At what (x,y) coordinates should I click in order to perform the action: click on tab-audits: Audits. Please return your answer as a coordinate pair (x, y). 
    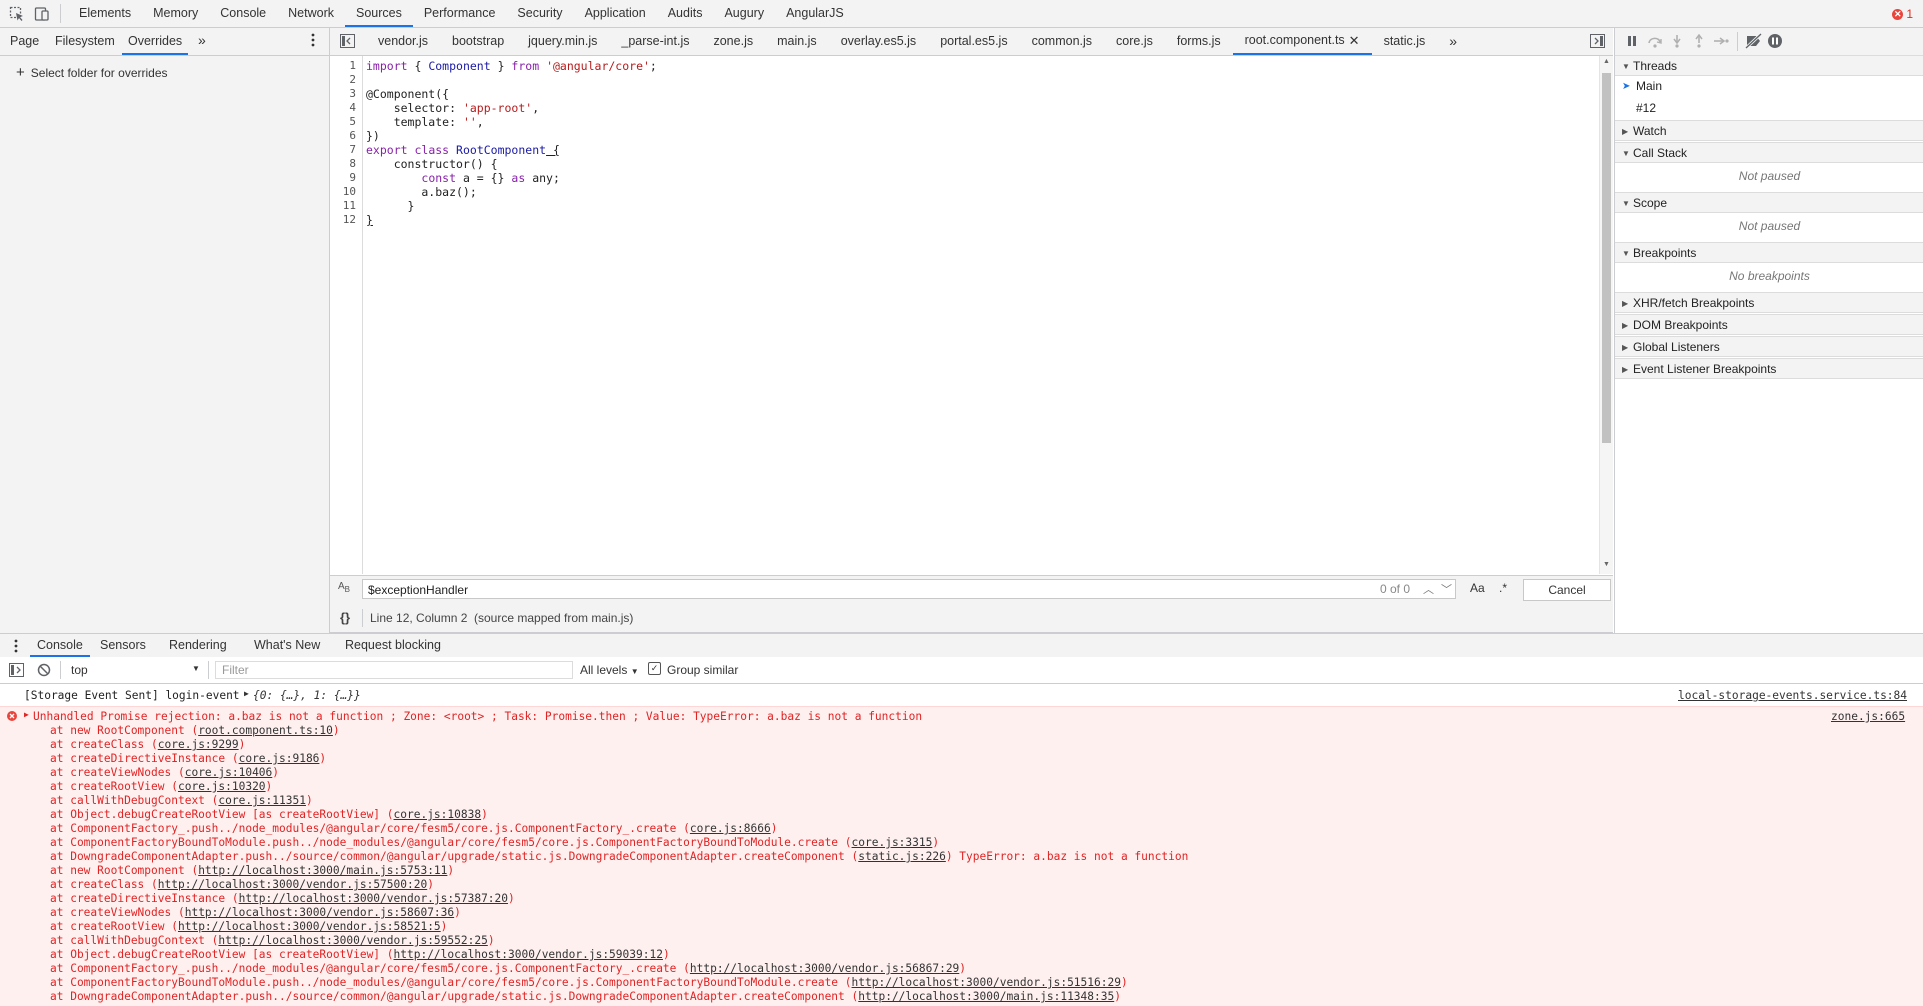
    Looking at the image, I should click on (685, 13).